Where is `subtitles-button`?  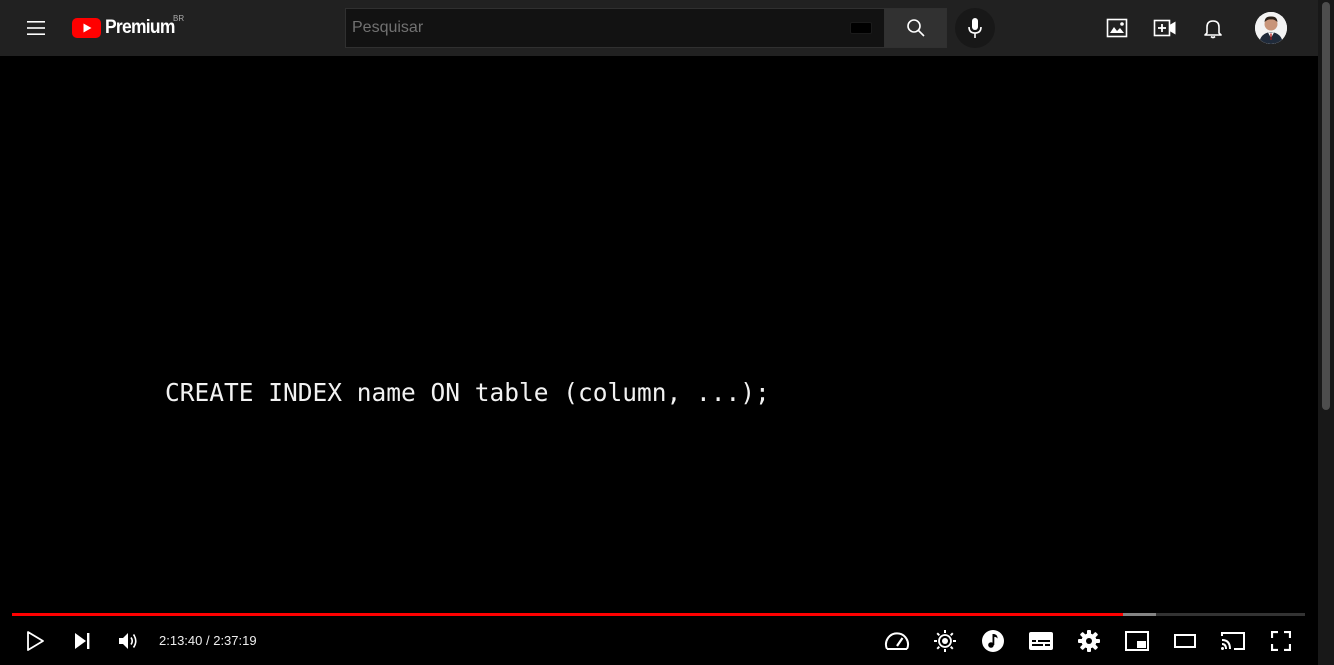 subtitles-button is located at coordinates (1041, 641).